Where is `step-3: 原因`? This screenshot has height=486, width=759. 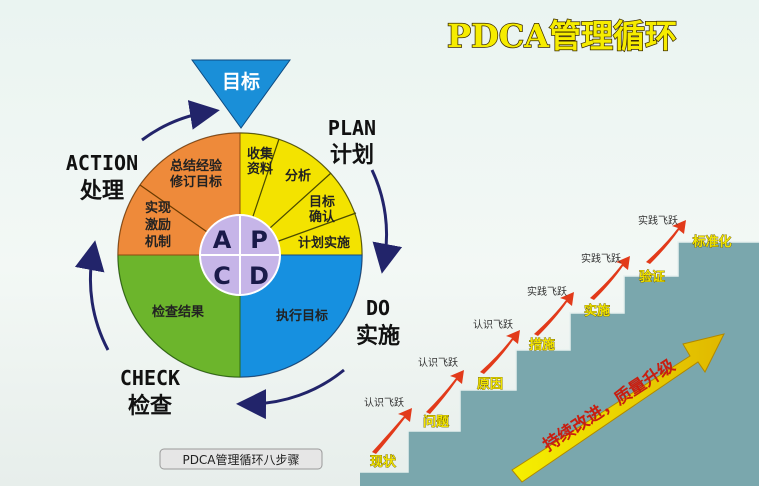
step-3: 原因 is located at coordinates (490, 384).